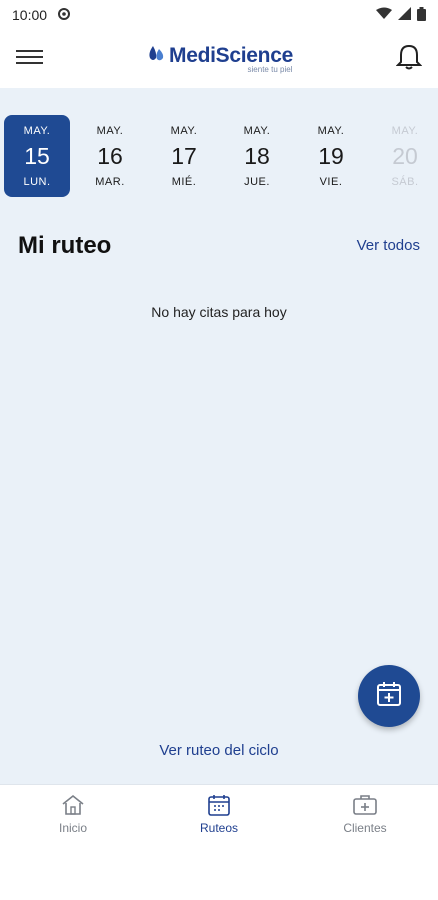 The height and width of the screenshot is (900, 438). I want to click on app-header: MediScience siente tu piel, so click(219, 59).